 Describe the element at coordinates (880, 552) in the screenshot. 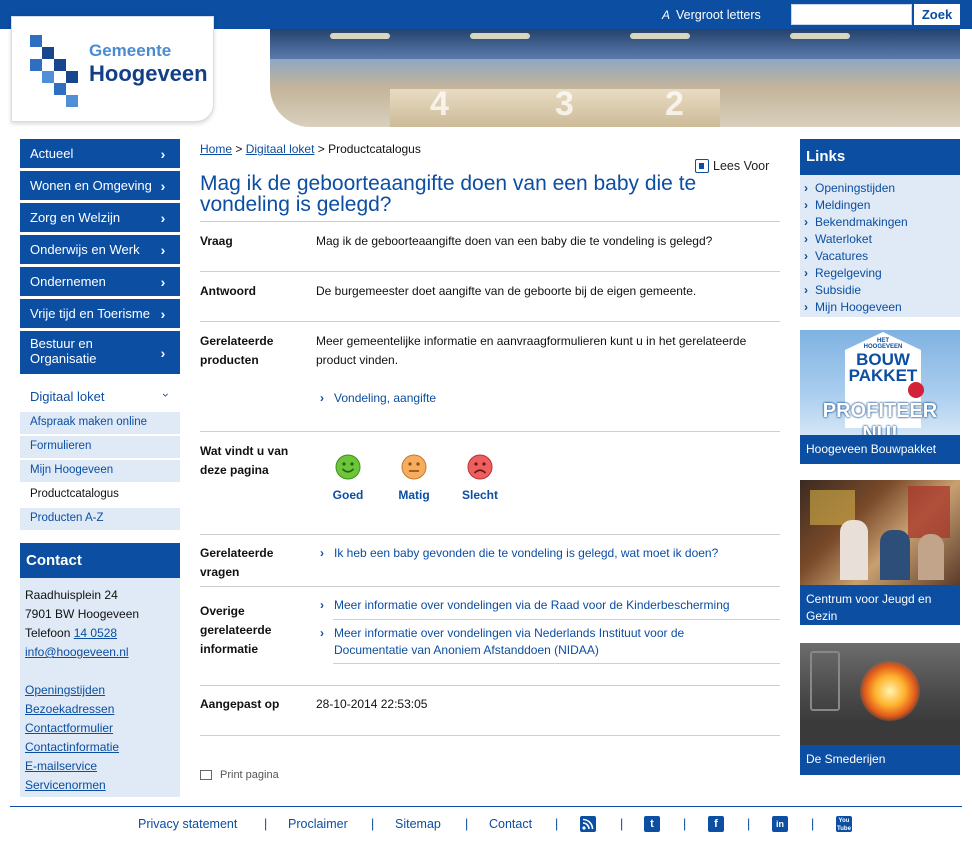

I see `promo-centrum-jeugd-gezin: Centrum voor Jeugd en Gezin` at that location.